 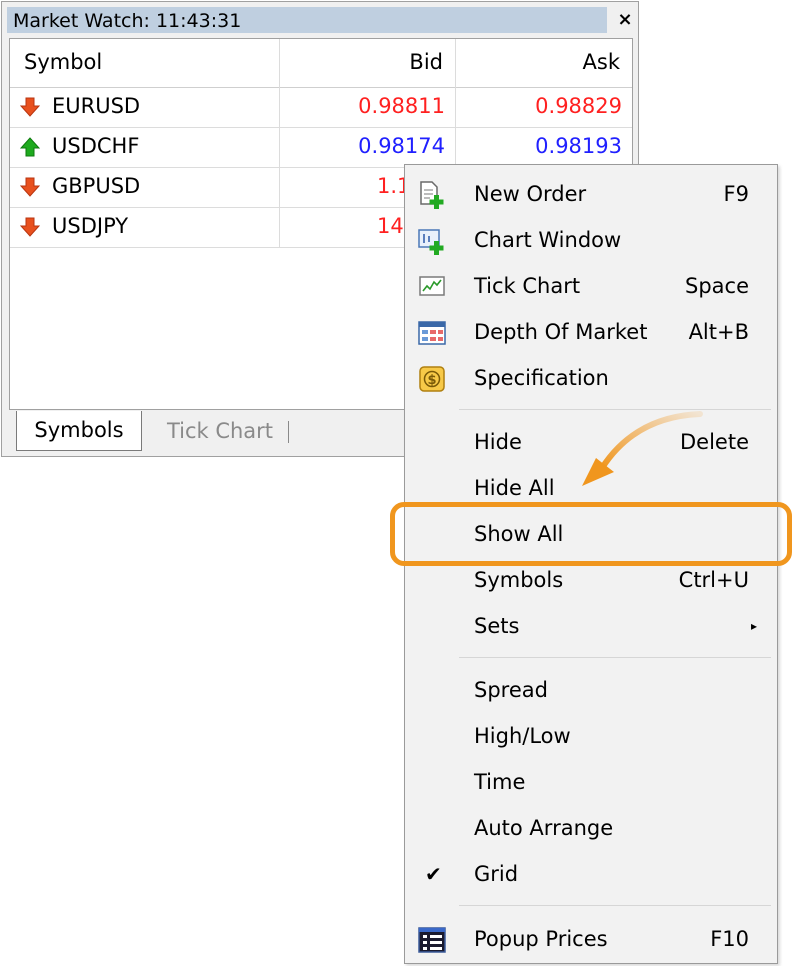 I want to click on bid-cell: 0.98174, so click(x=368, y=147).